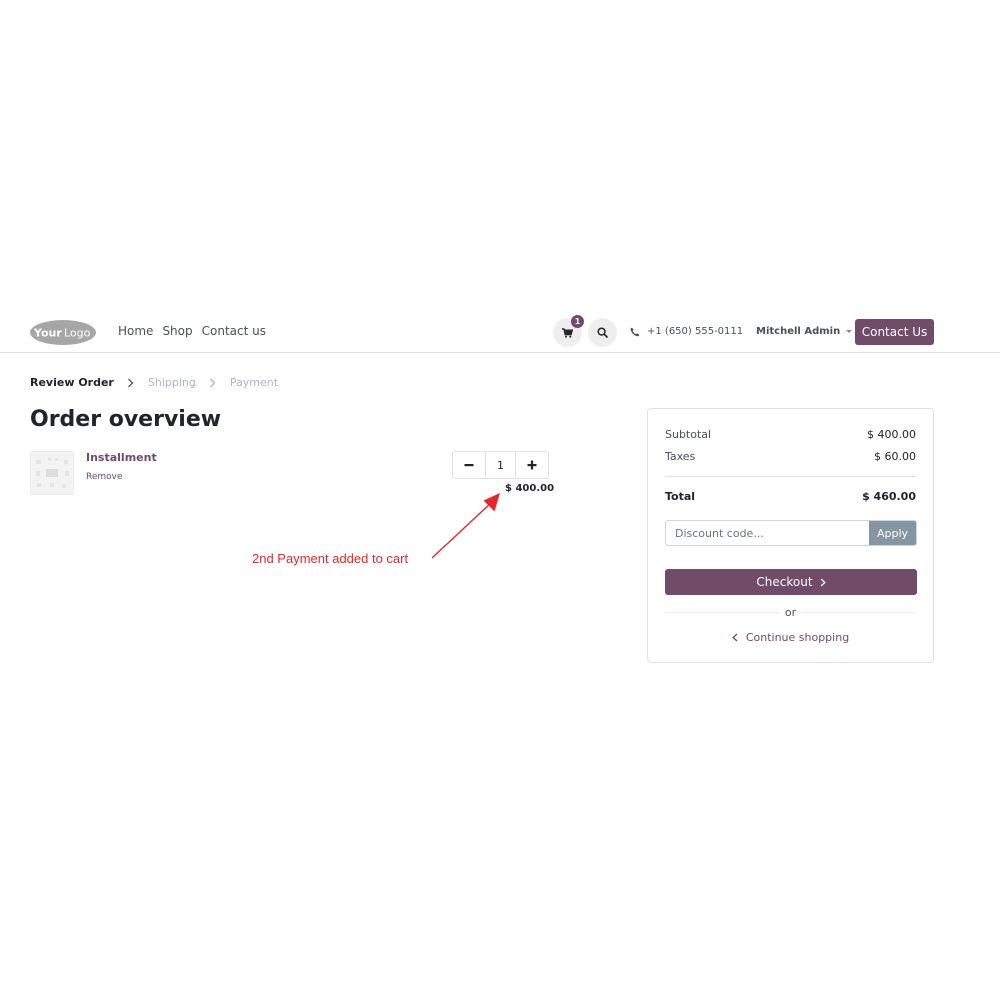 Image resolution: width=1000 pixels, height=1000 pixels. I want to click on apply-discount-button: Apply, so click(892, 533).